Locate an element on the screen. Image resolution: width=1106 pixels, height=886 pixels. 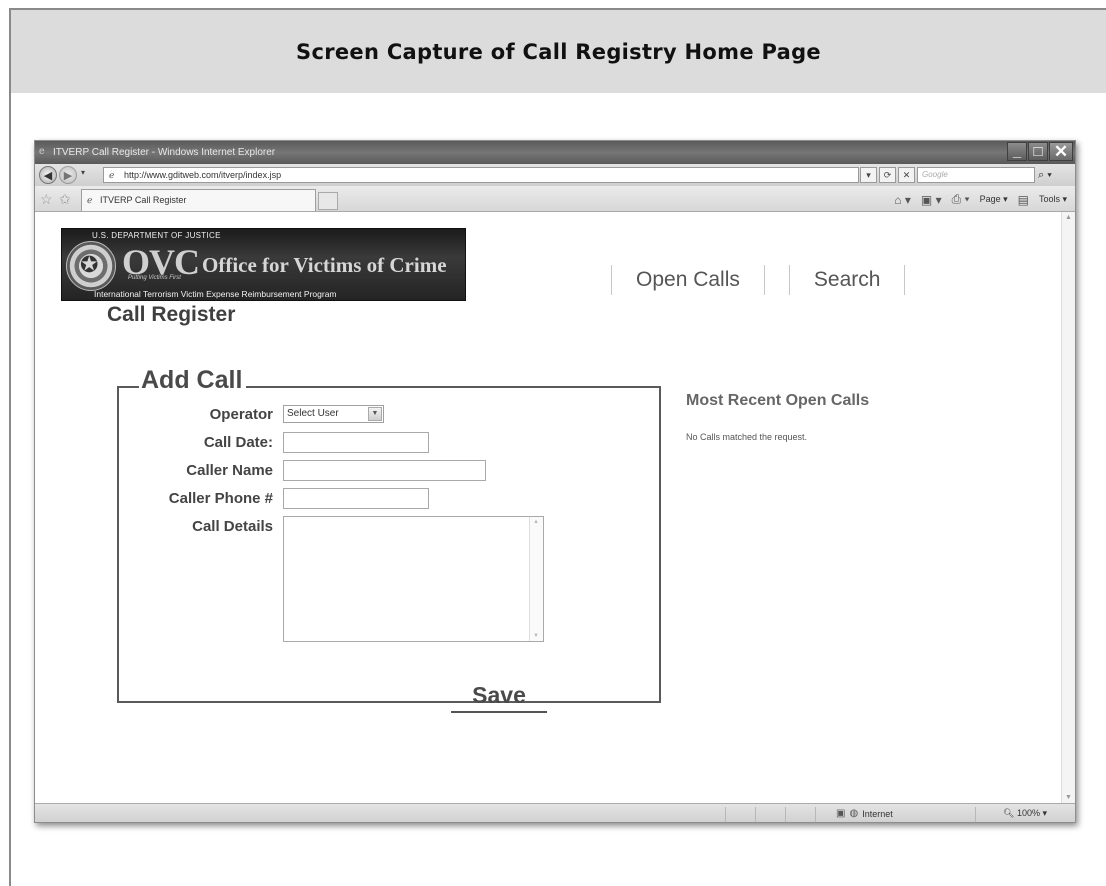
zoom-control: 🔍︎ 100% ▾ is located at coordinates (1025, 813).